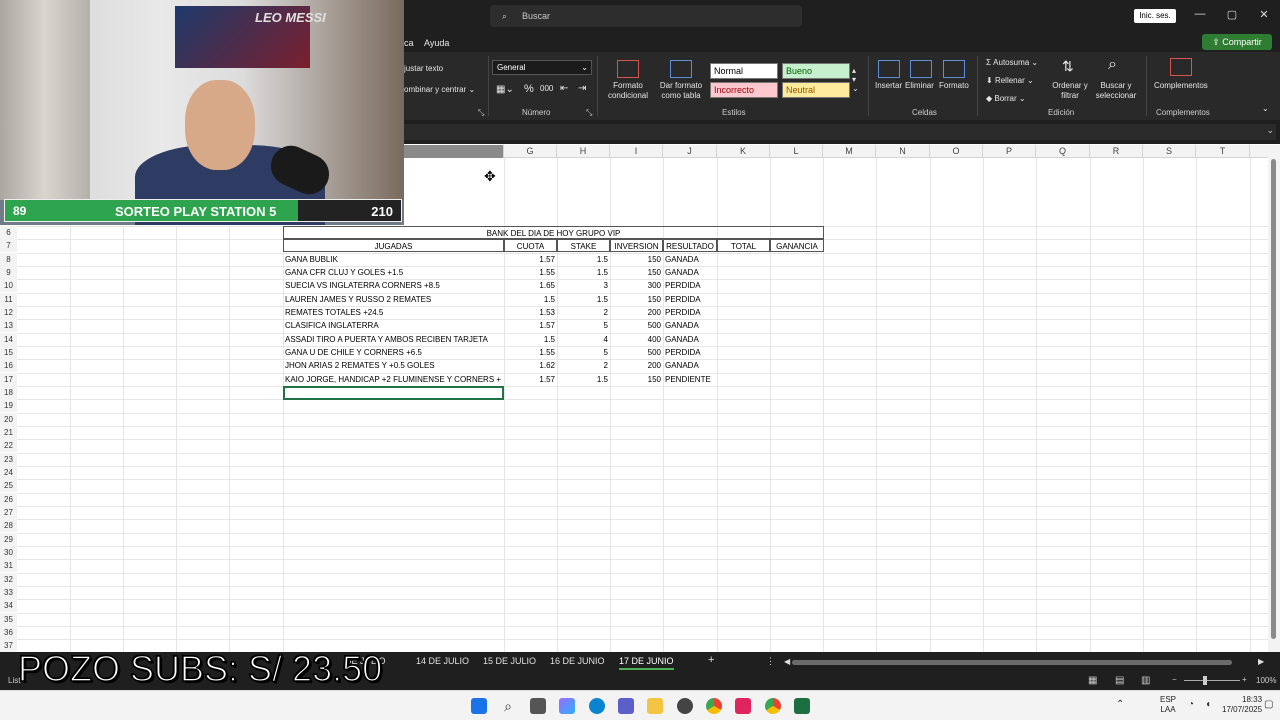  What do you see at coordinates (8, 299) in the screenshot?
I see `row-header: 11` at bounding box center [8, 299].